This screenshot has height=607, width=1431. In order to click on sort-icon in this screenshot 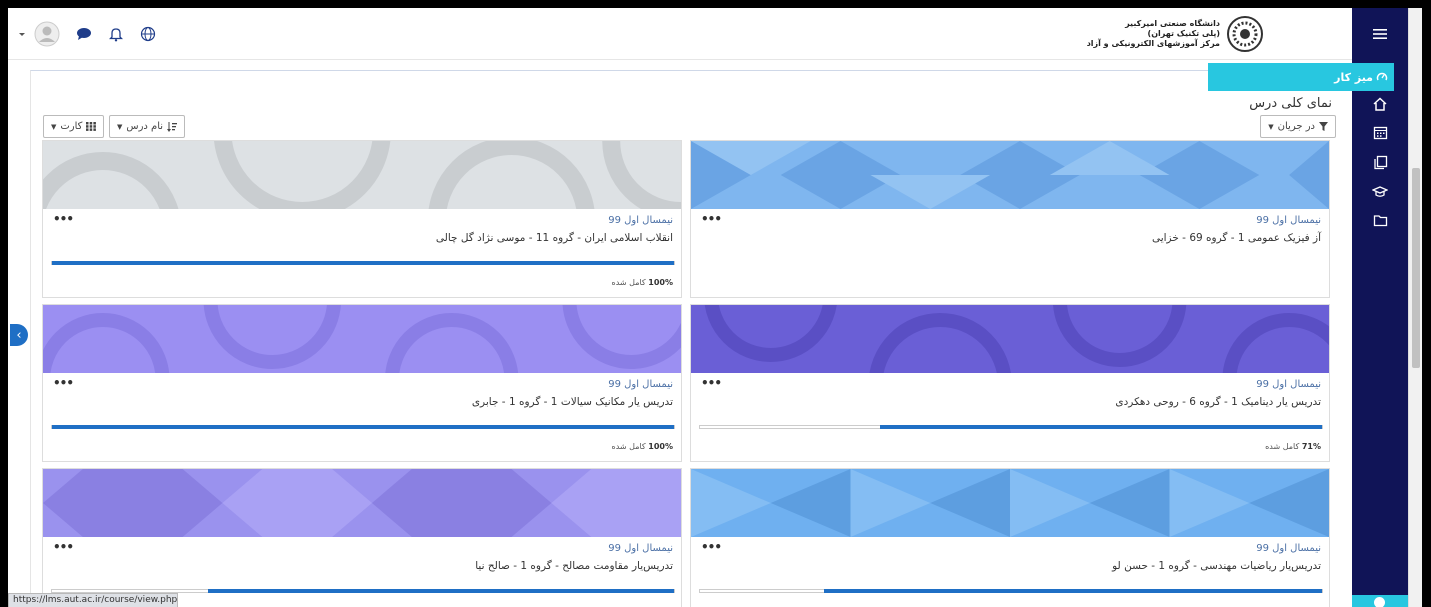, I will do `click(172, 126)`.